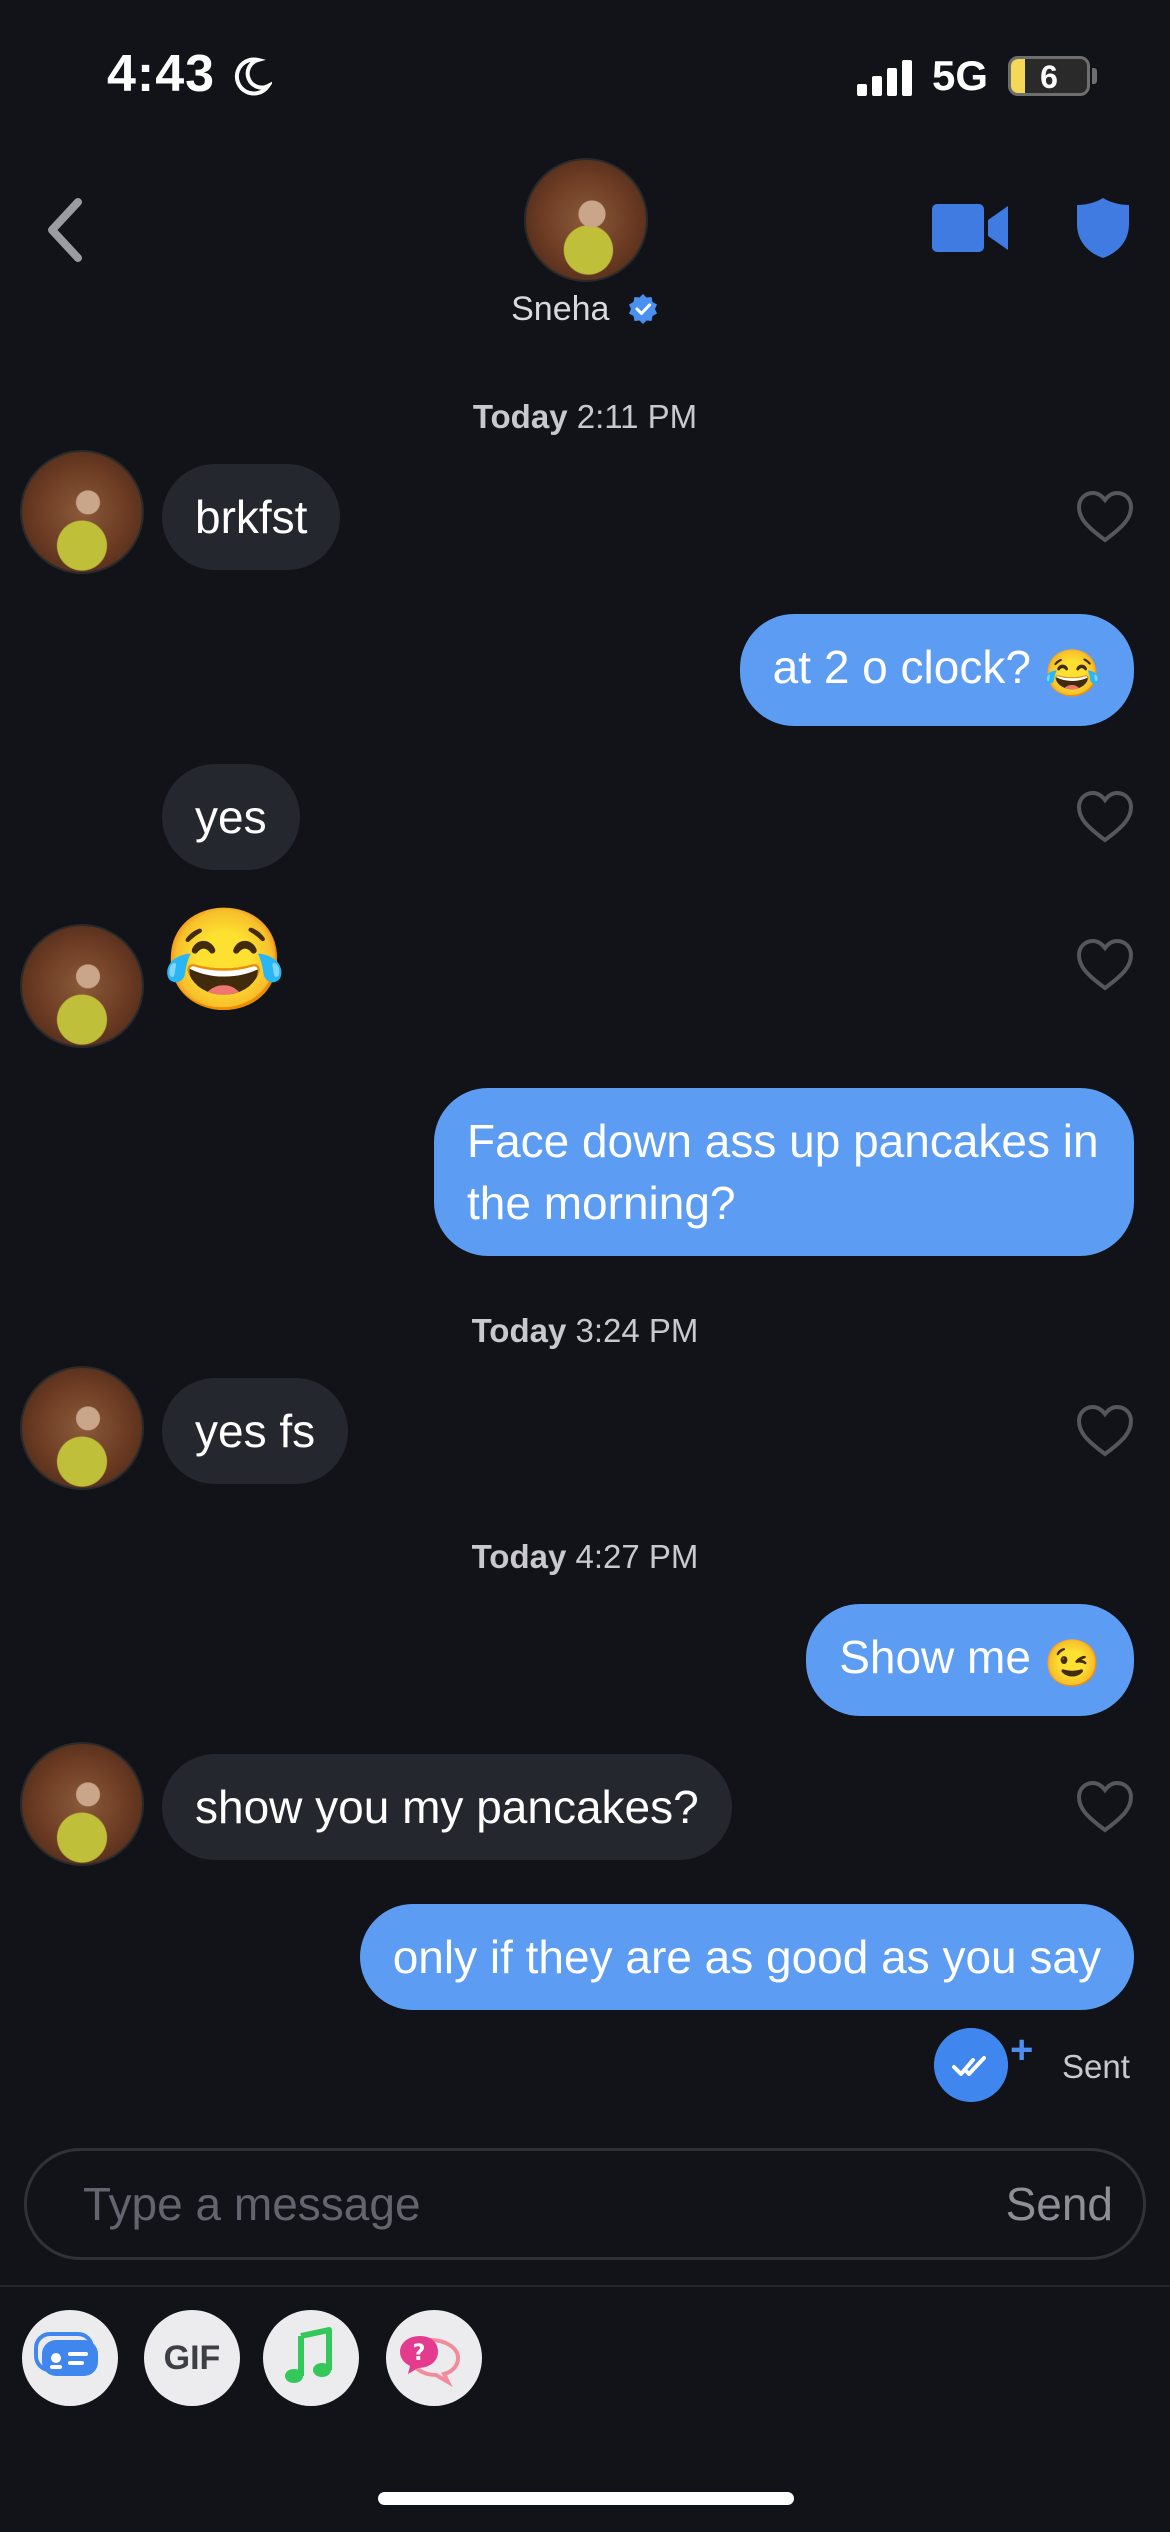 The image size is (1170, 2532). Describe the element at coordinates (430, 2362) in the screenshot. I see `question-bubbles-icon: ?` at that location.